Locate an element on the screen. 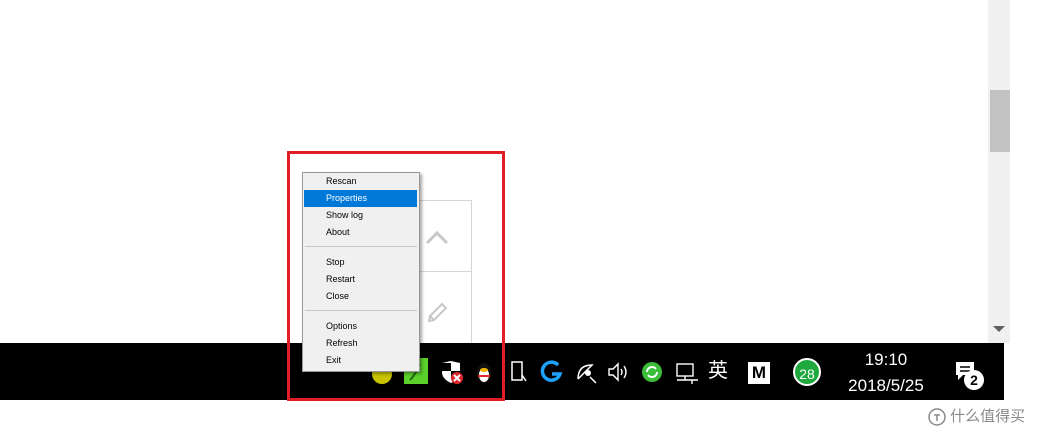 This screenshot has width=1050, height=439. watermark: 什么值得买 is located at coordinates (976, 415).